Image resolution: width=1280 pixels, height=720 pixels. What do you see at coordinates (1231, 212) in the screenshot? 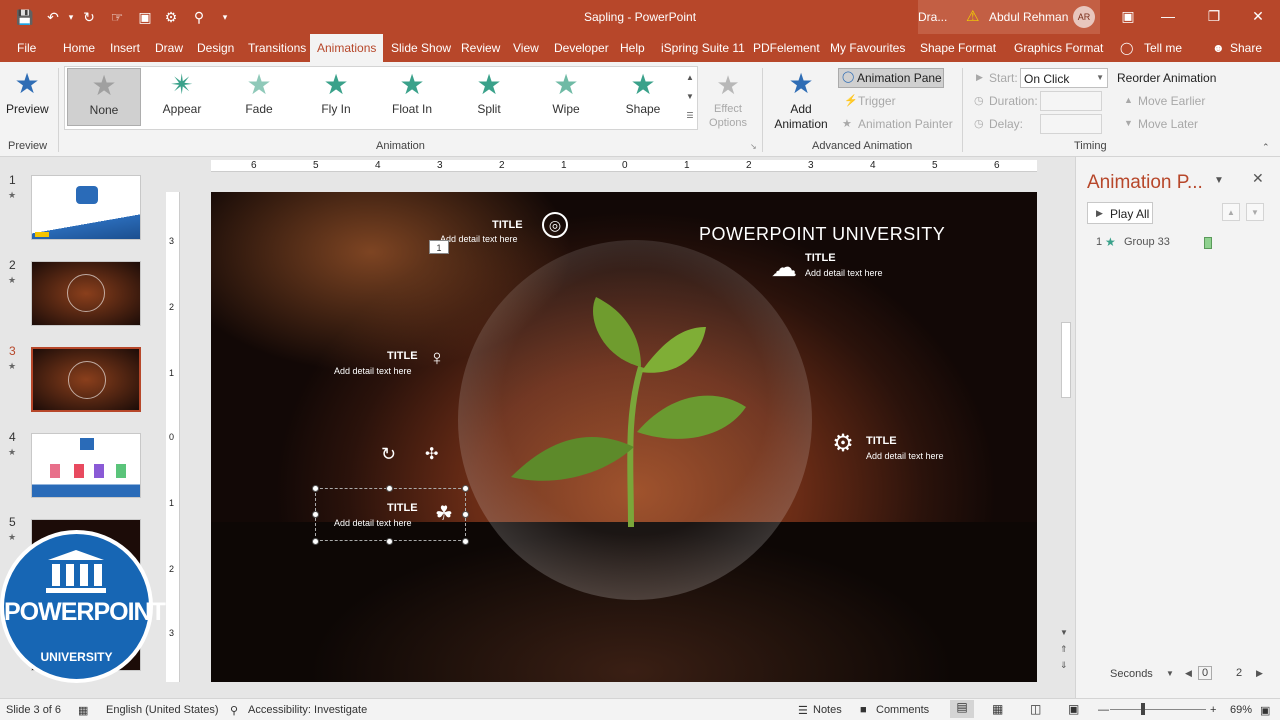
I see `move-up-icon: ▲` at bounding box center [1231, 212].